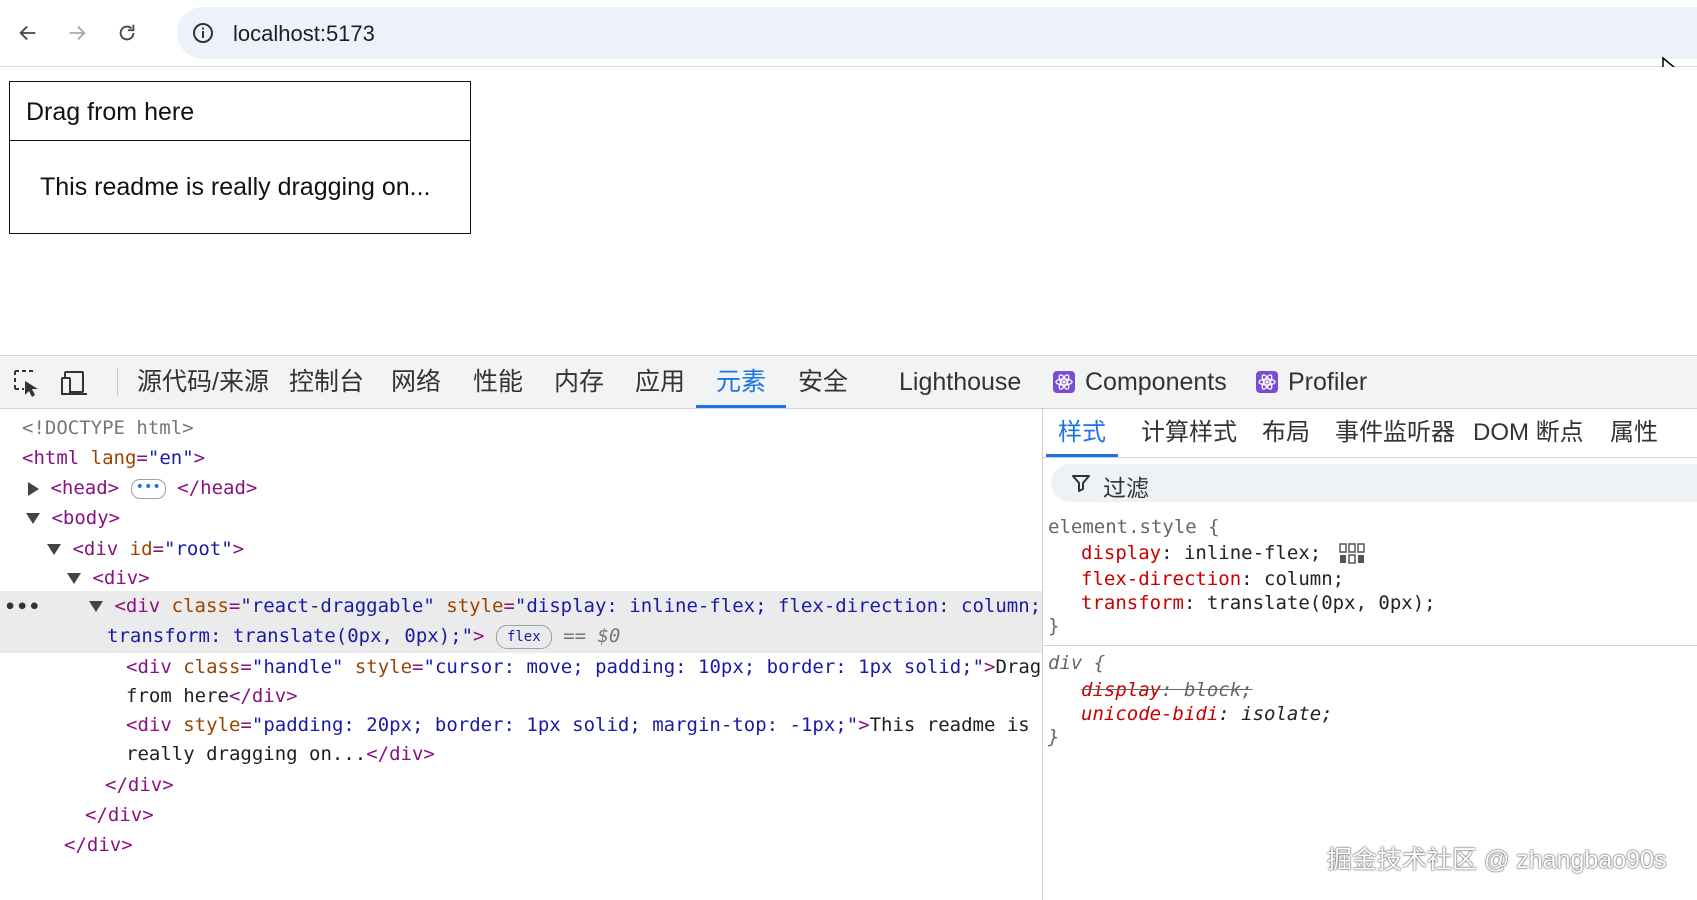  What do you see at coordinates (498, 382) in the screenshot?
I see `tab-performance: 性能` at bounding box center [498, 382].